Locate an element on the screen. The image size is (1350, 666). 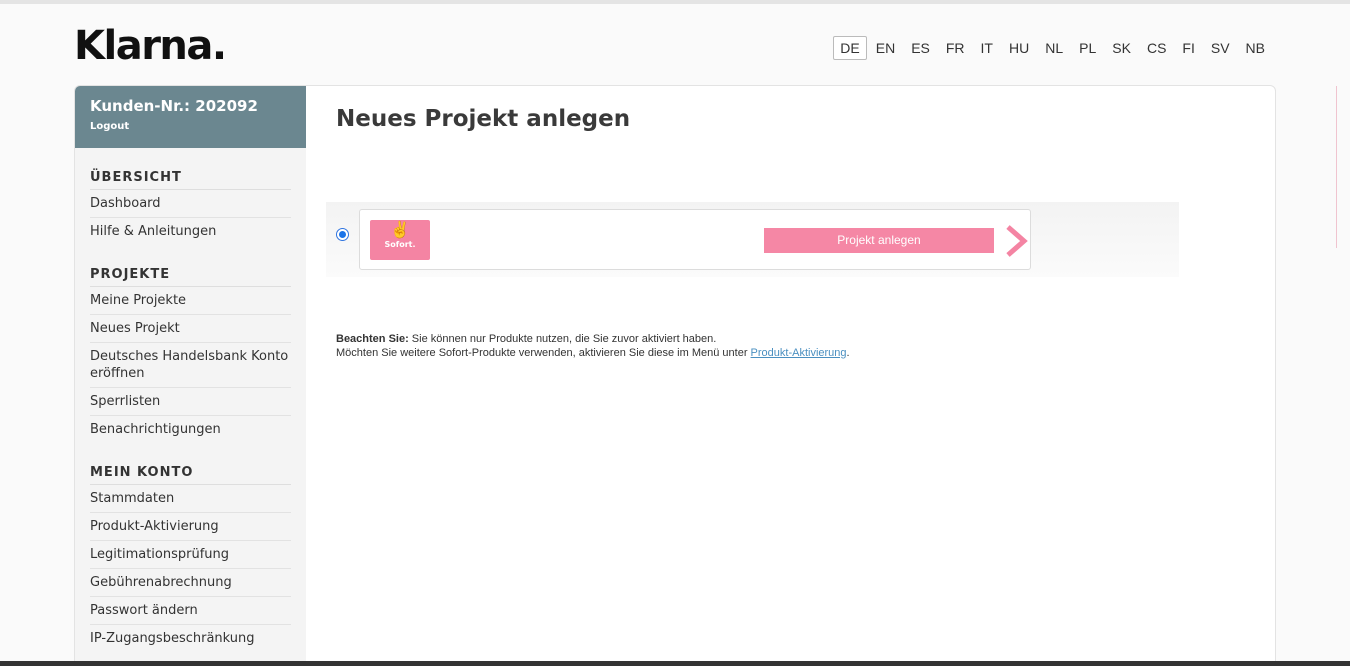
sidebar-item: Hilfe & Anleitungen is located at coordinates (190, 231).